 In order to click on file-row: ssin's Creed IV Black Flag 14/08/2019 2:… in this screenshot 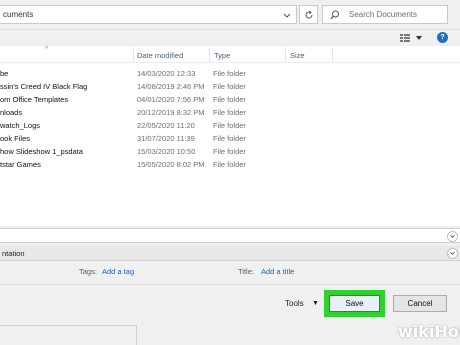, I will do `click(230, 86)`.